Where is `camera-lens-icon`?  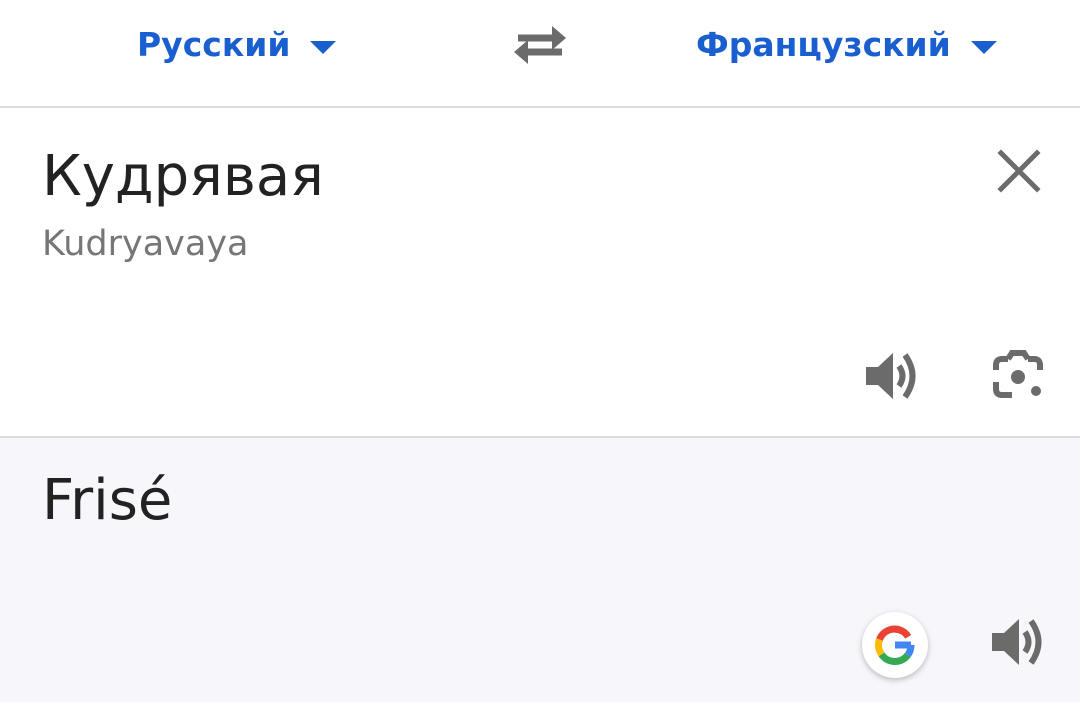 camera-lens-icon is located at coordinates (1018, 374).